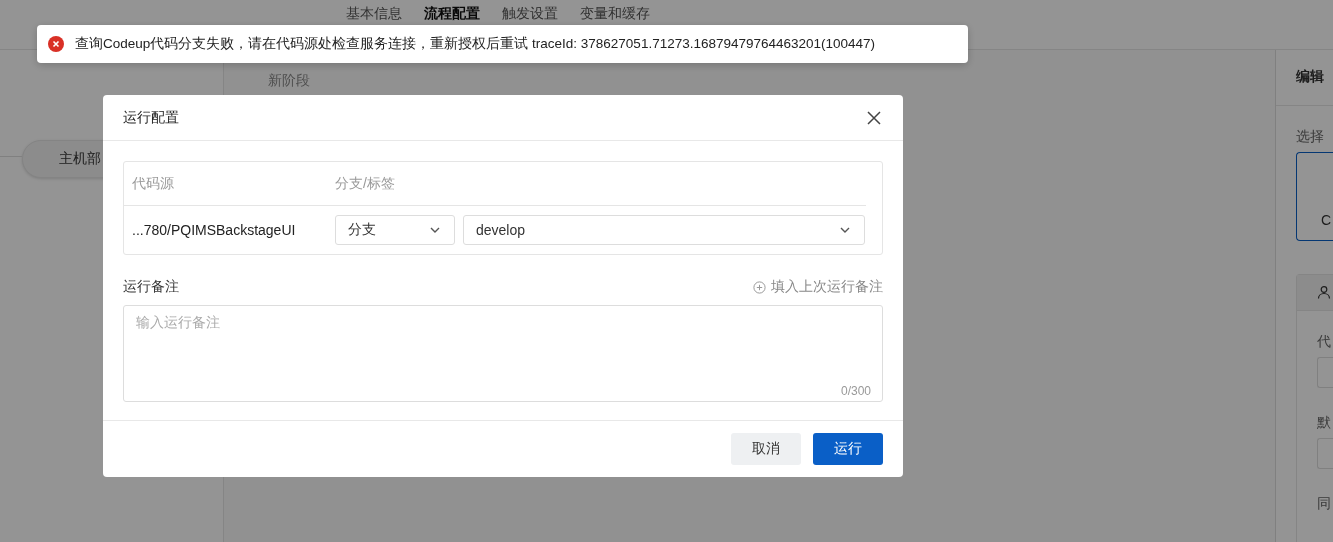 Image resolution: width=1333 pixels, height=542 pixels. Describe the element at coordinates (452, 11) in the screenshot. I see `page-tab: 流程配置` at that location.